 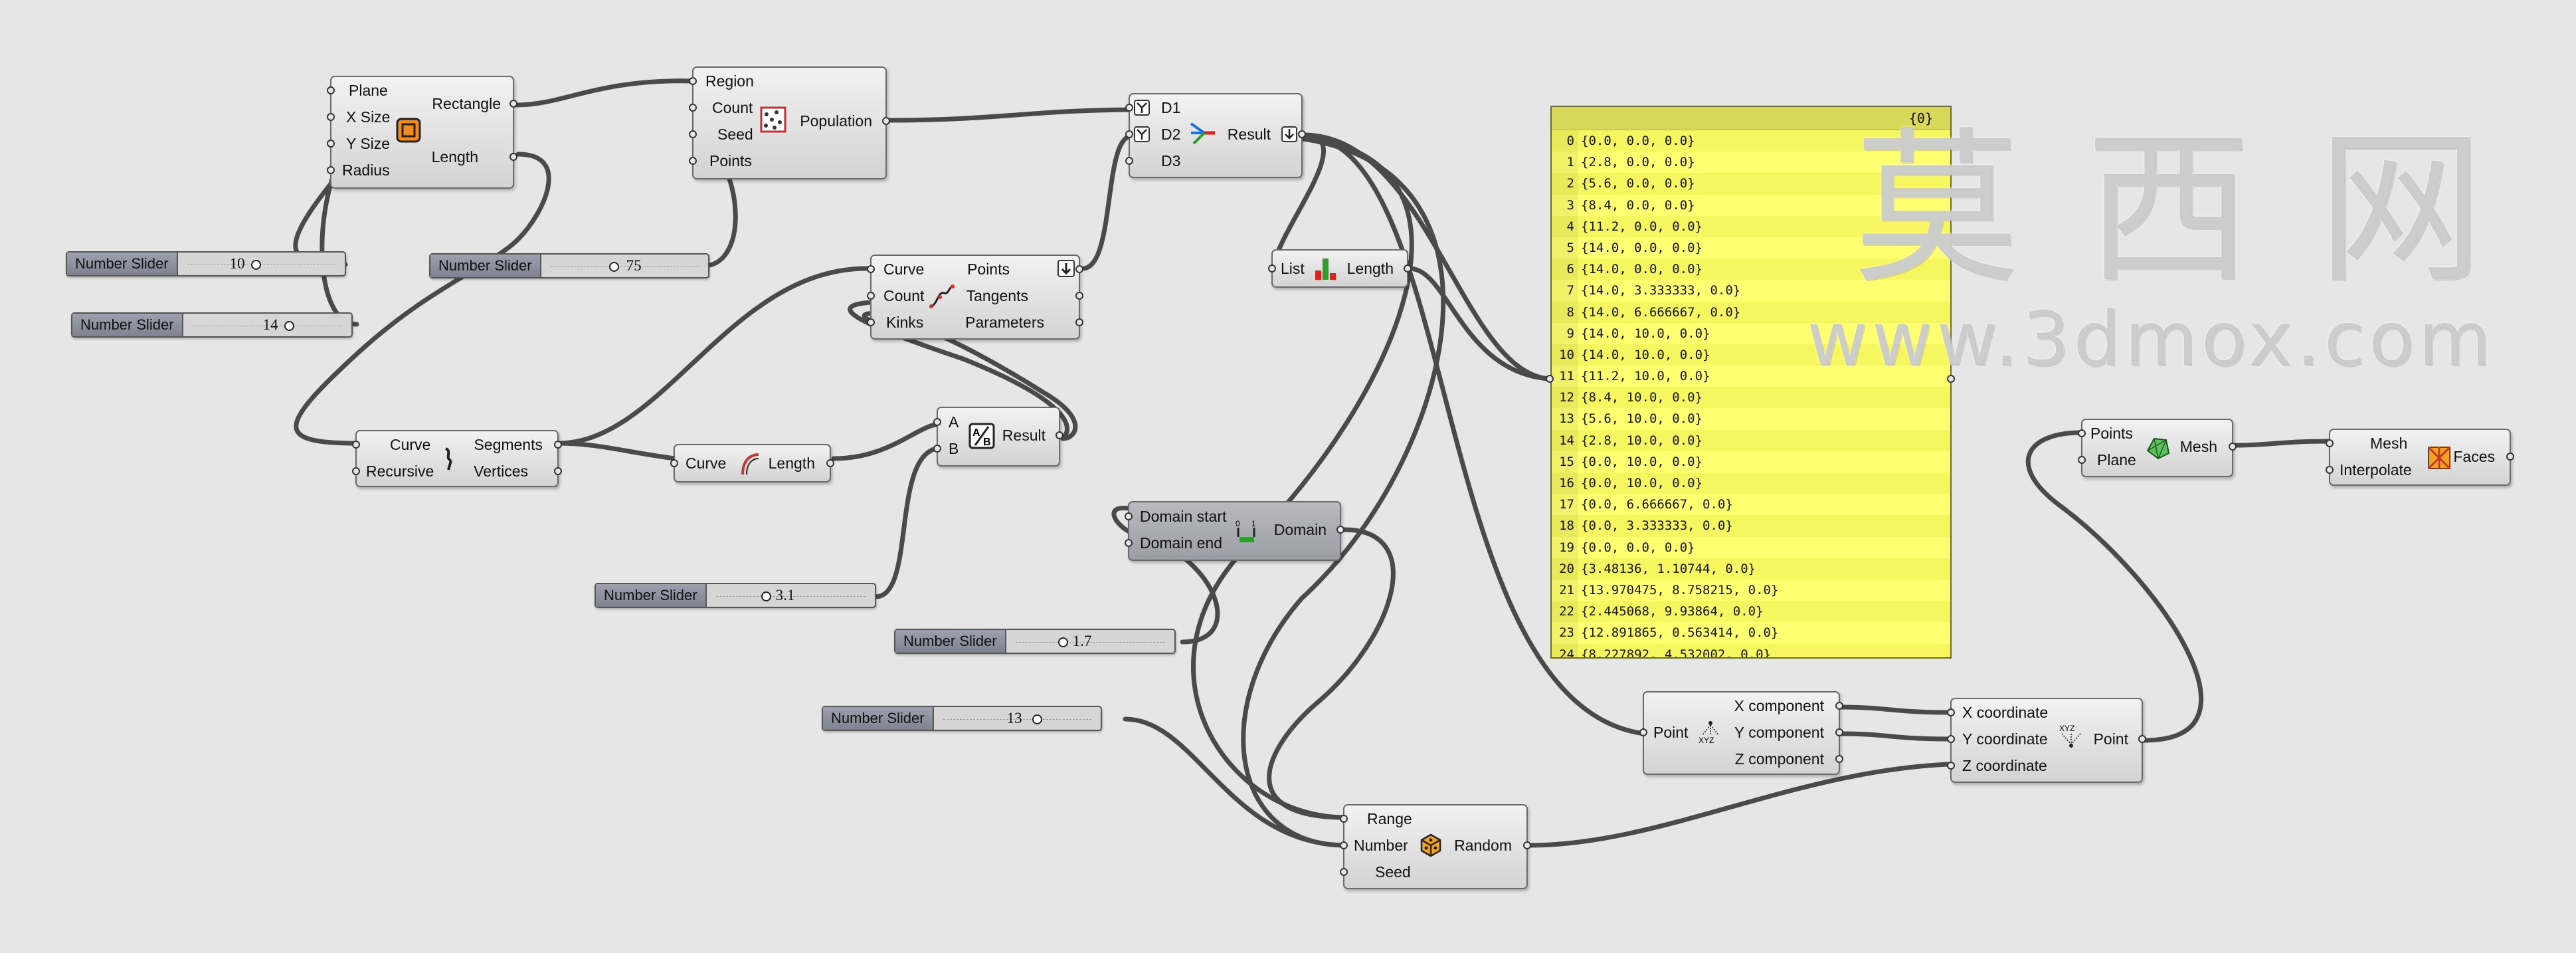 I want to click on input-region: Region, so click(x=729, y=81).